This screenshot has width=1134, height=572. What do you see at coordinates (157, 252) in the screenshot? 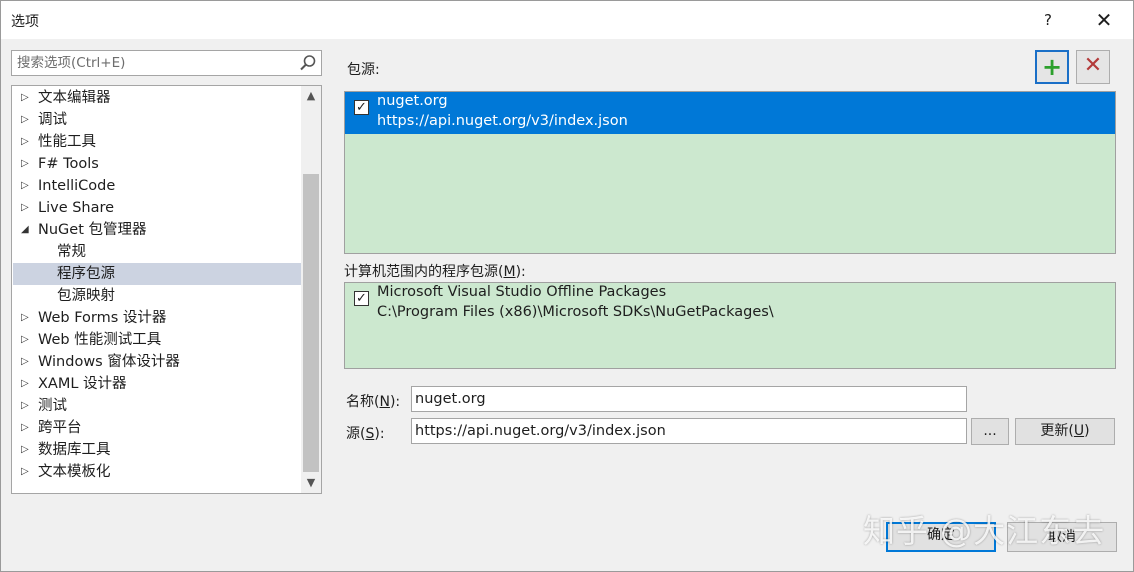
I see `tree-item: 常规` at bounding box center [157, 252].